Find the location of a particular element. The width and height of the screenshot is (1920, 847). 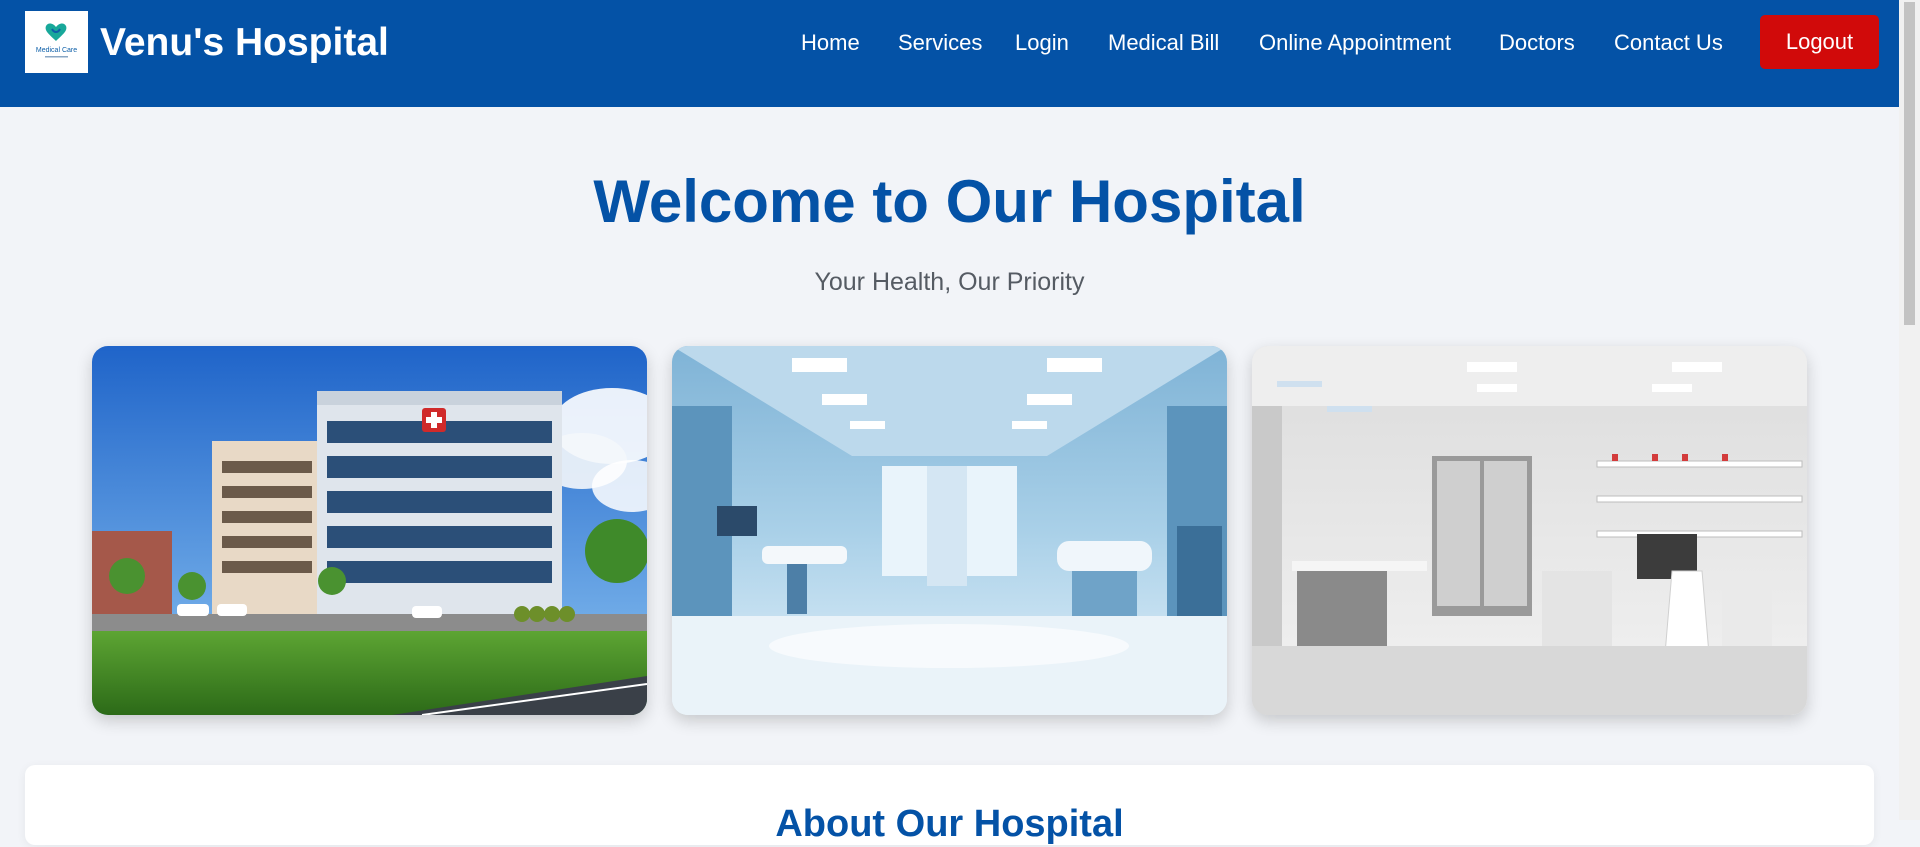

nav-contact-us: Contact Us is located at coordinates (1668, 43).